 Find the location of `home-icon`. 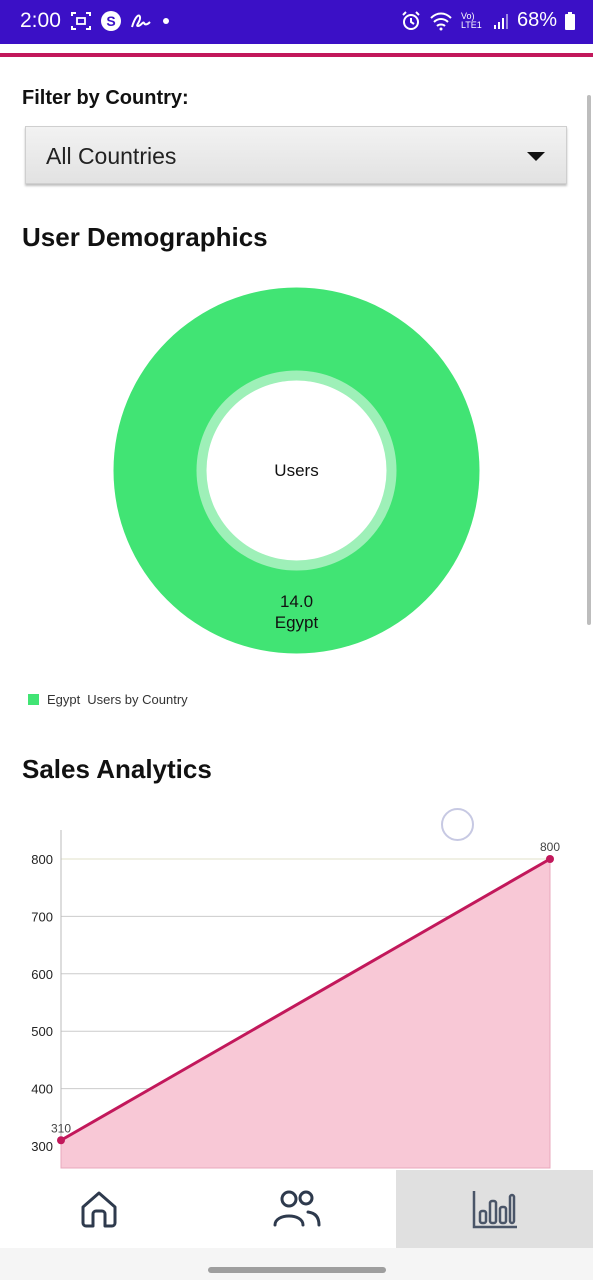

home-icon is located at coordinates (99, 1209).